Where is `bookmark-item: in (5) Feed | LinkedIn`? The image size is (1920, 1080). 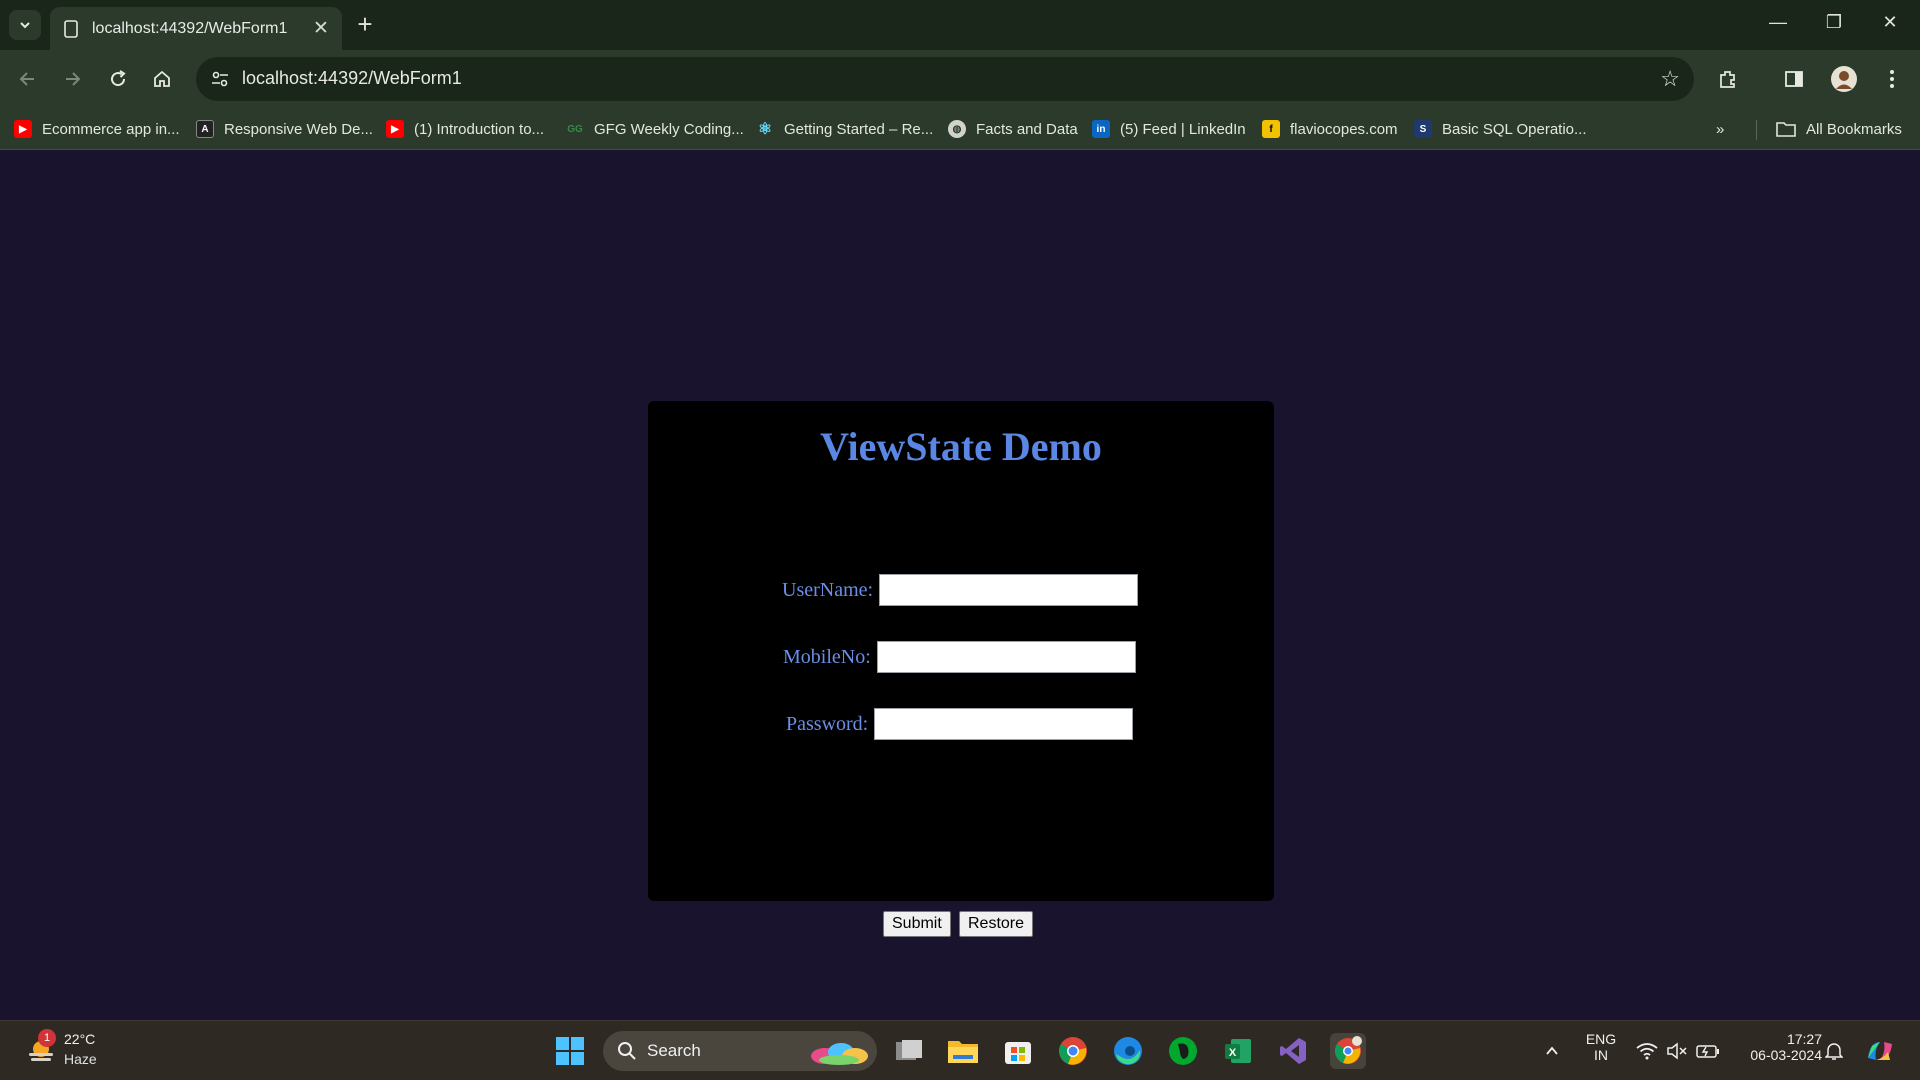
bookmark-item: in (5) Feed | LinkedIn is located at coordinates (1169, 129).